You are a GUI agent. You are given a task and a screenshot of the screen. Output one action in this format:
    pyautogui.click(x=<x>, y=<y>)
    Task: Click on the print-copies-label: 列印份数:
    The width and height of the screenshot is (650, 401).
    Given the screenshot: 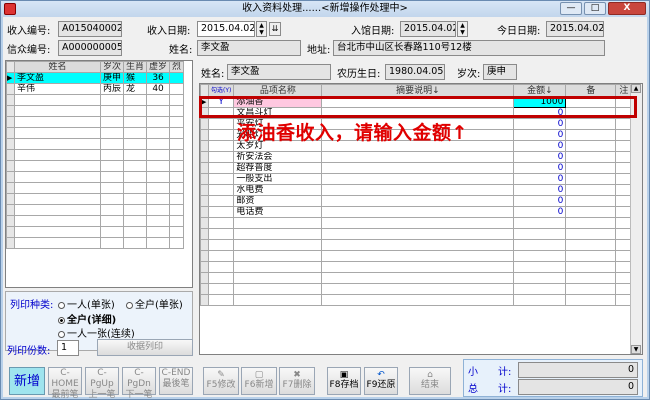 What is the action you would take?
    pyautogui.click(x=29, y=351)
    